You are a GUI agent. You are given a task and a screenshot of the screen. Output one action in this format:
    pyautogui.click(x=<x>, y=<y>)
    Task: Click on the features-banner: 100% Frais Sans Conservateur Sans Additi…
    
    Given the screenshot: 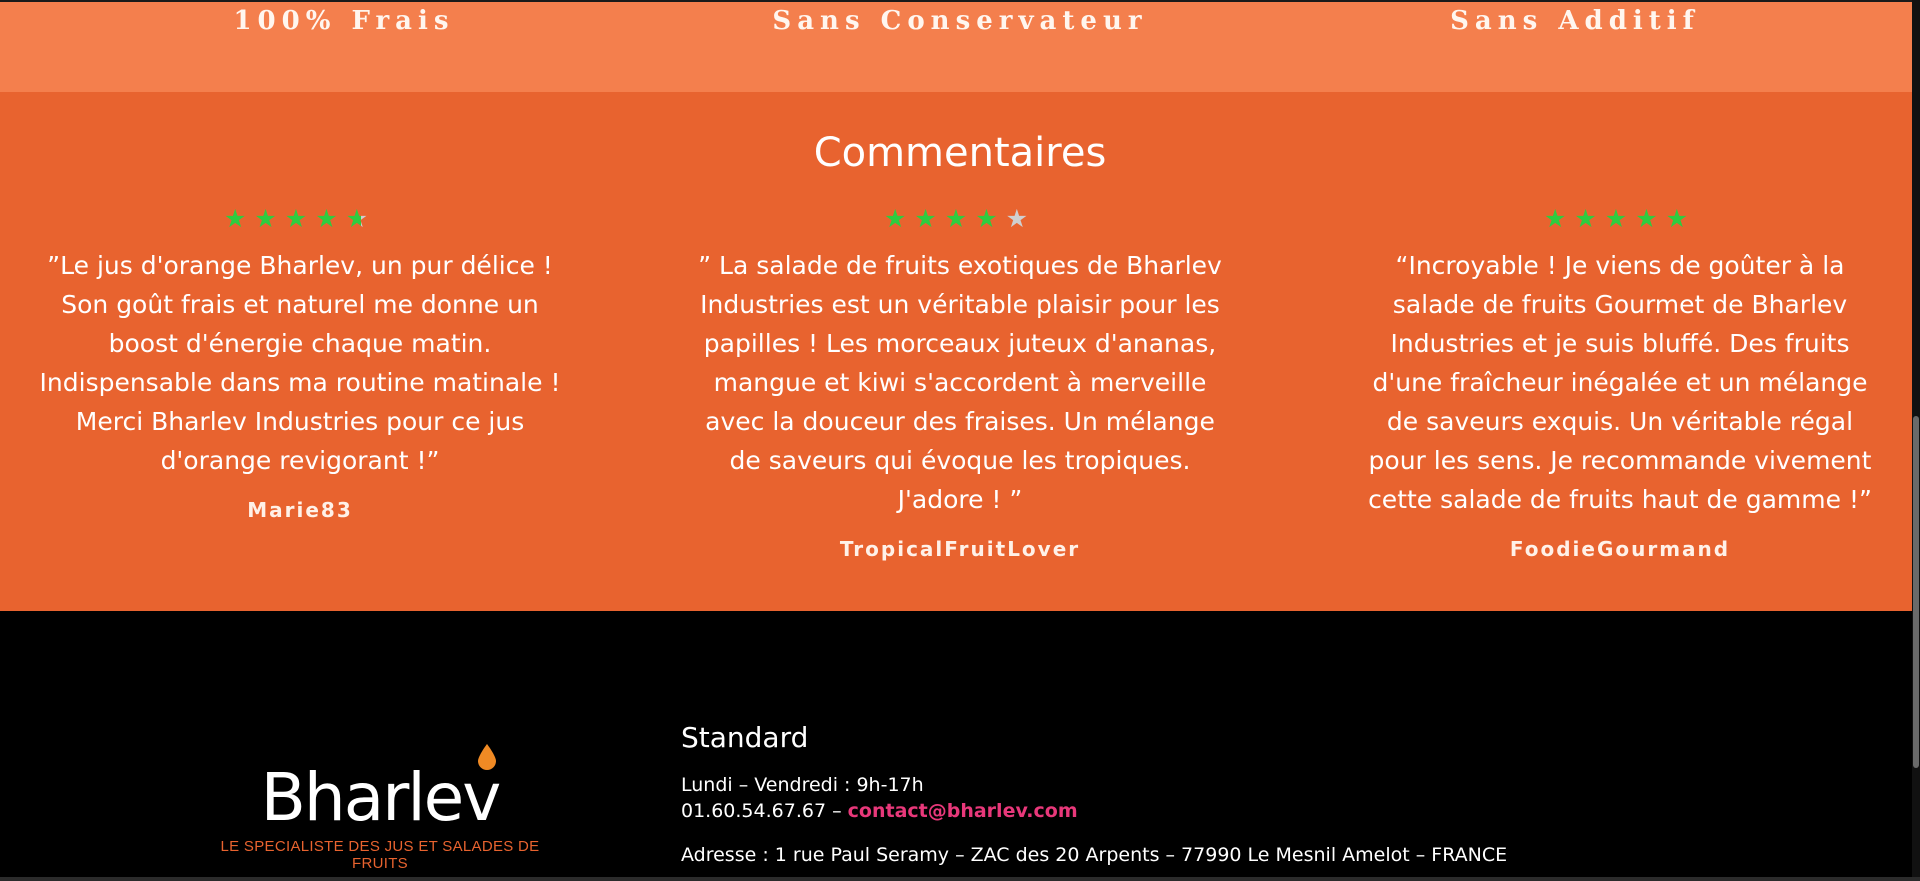 What is the action you would take?
    pyautogui.click(x=960, y=46)
    